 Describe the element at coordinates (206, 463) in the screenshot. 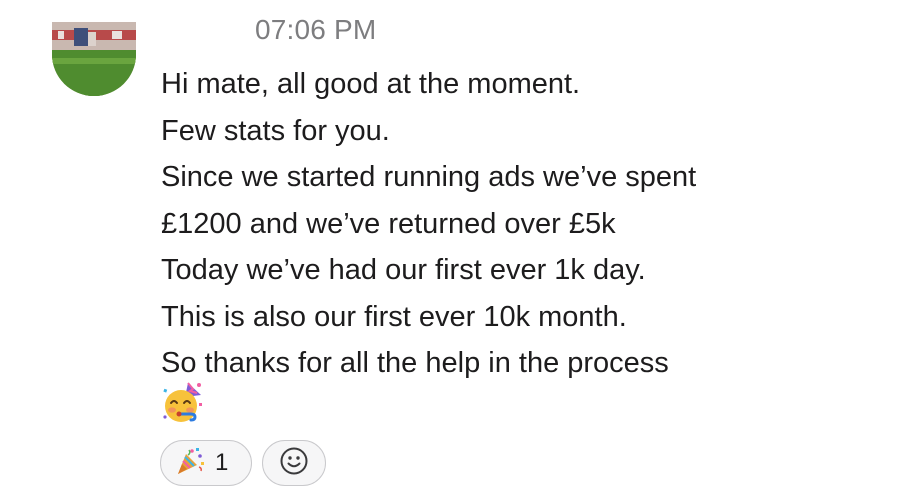

I see `reaction-pill: 1` at that location.